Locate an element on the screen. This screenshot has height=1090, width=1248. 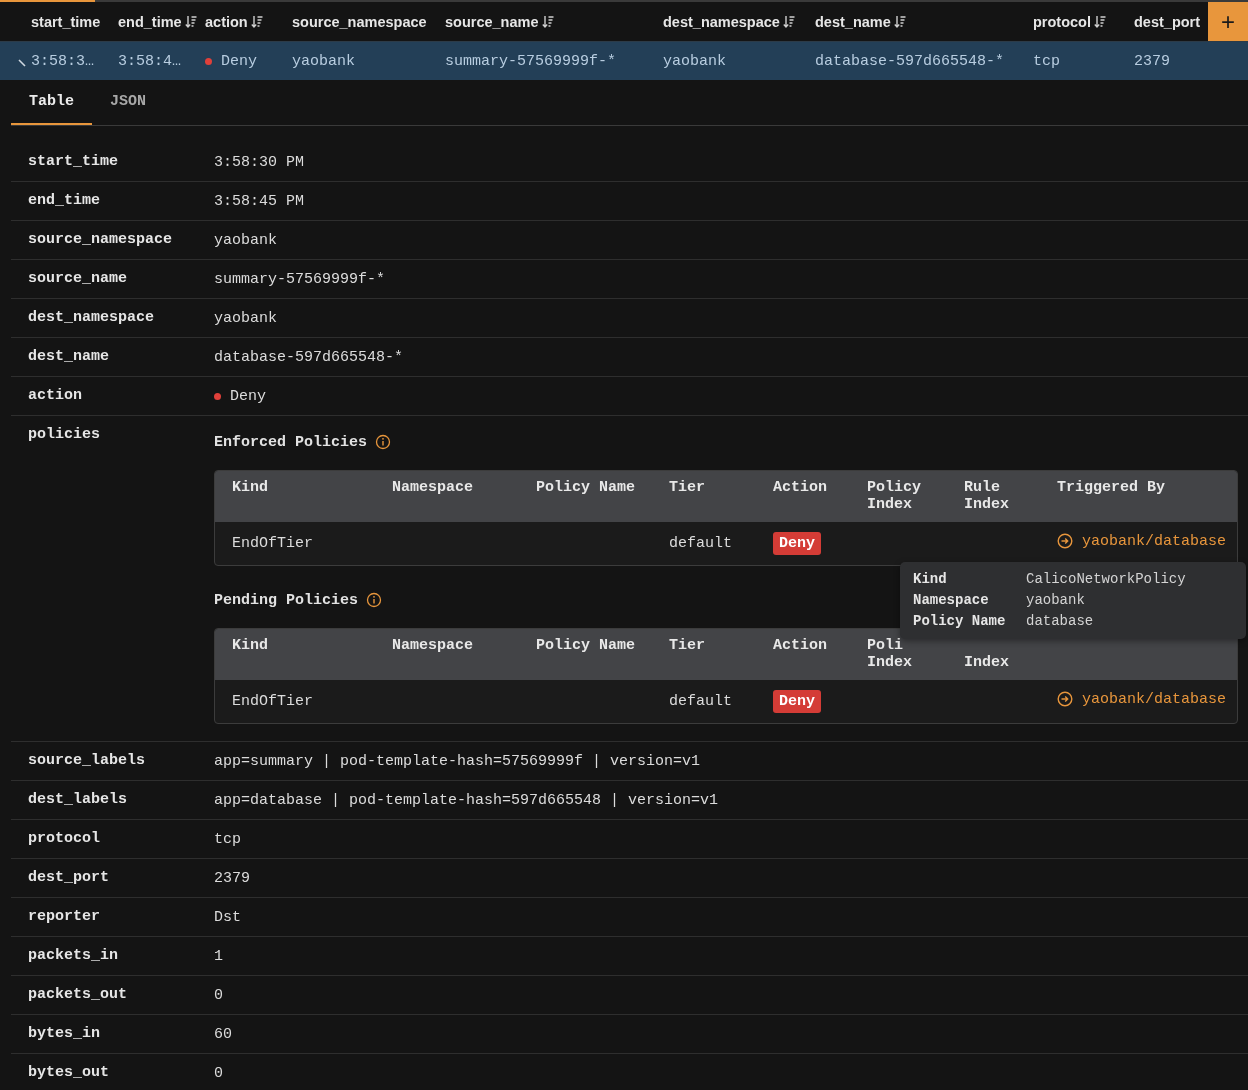
field-label: start_time is located at coordinates (73, 162).